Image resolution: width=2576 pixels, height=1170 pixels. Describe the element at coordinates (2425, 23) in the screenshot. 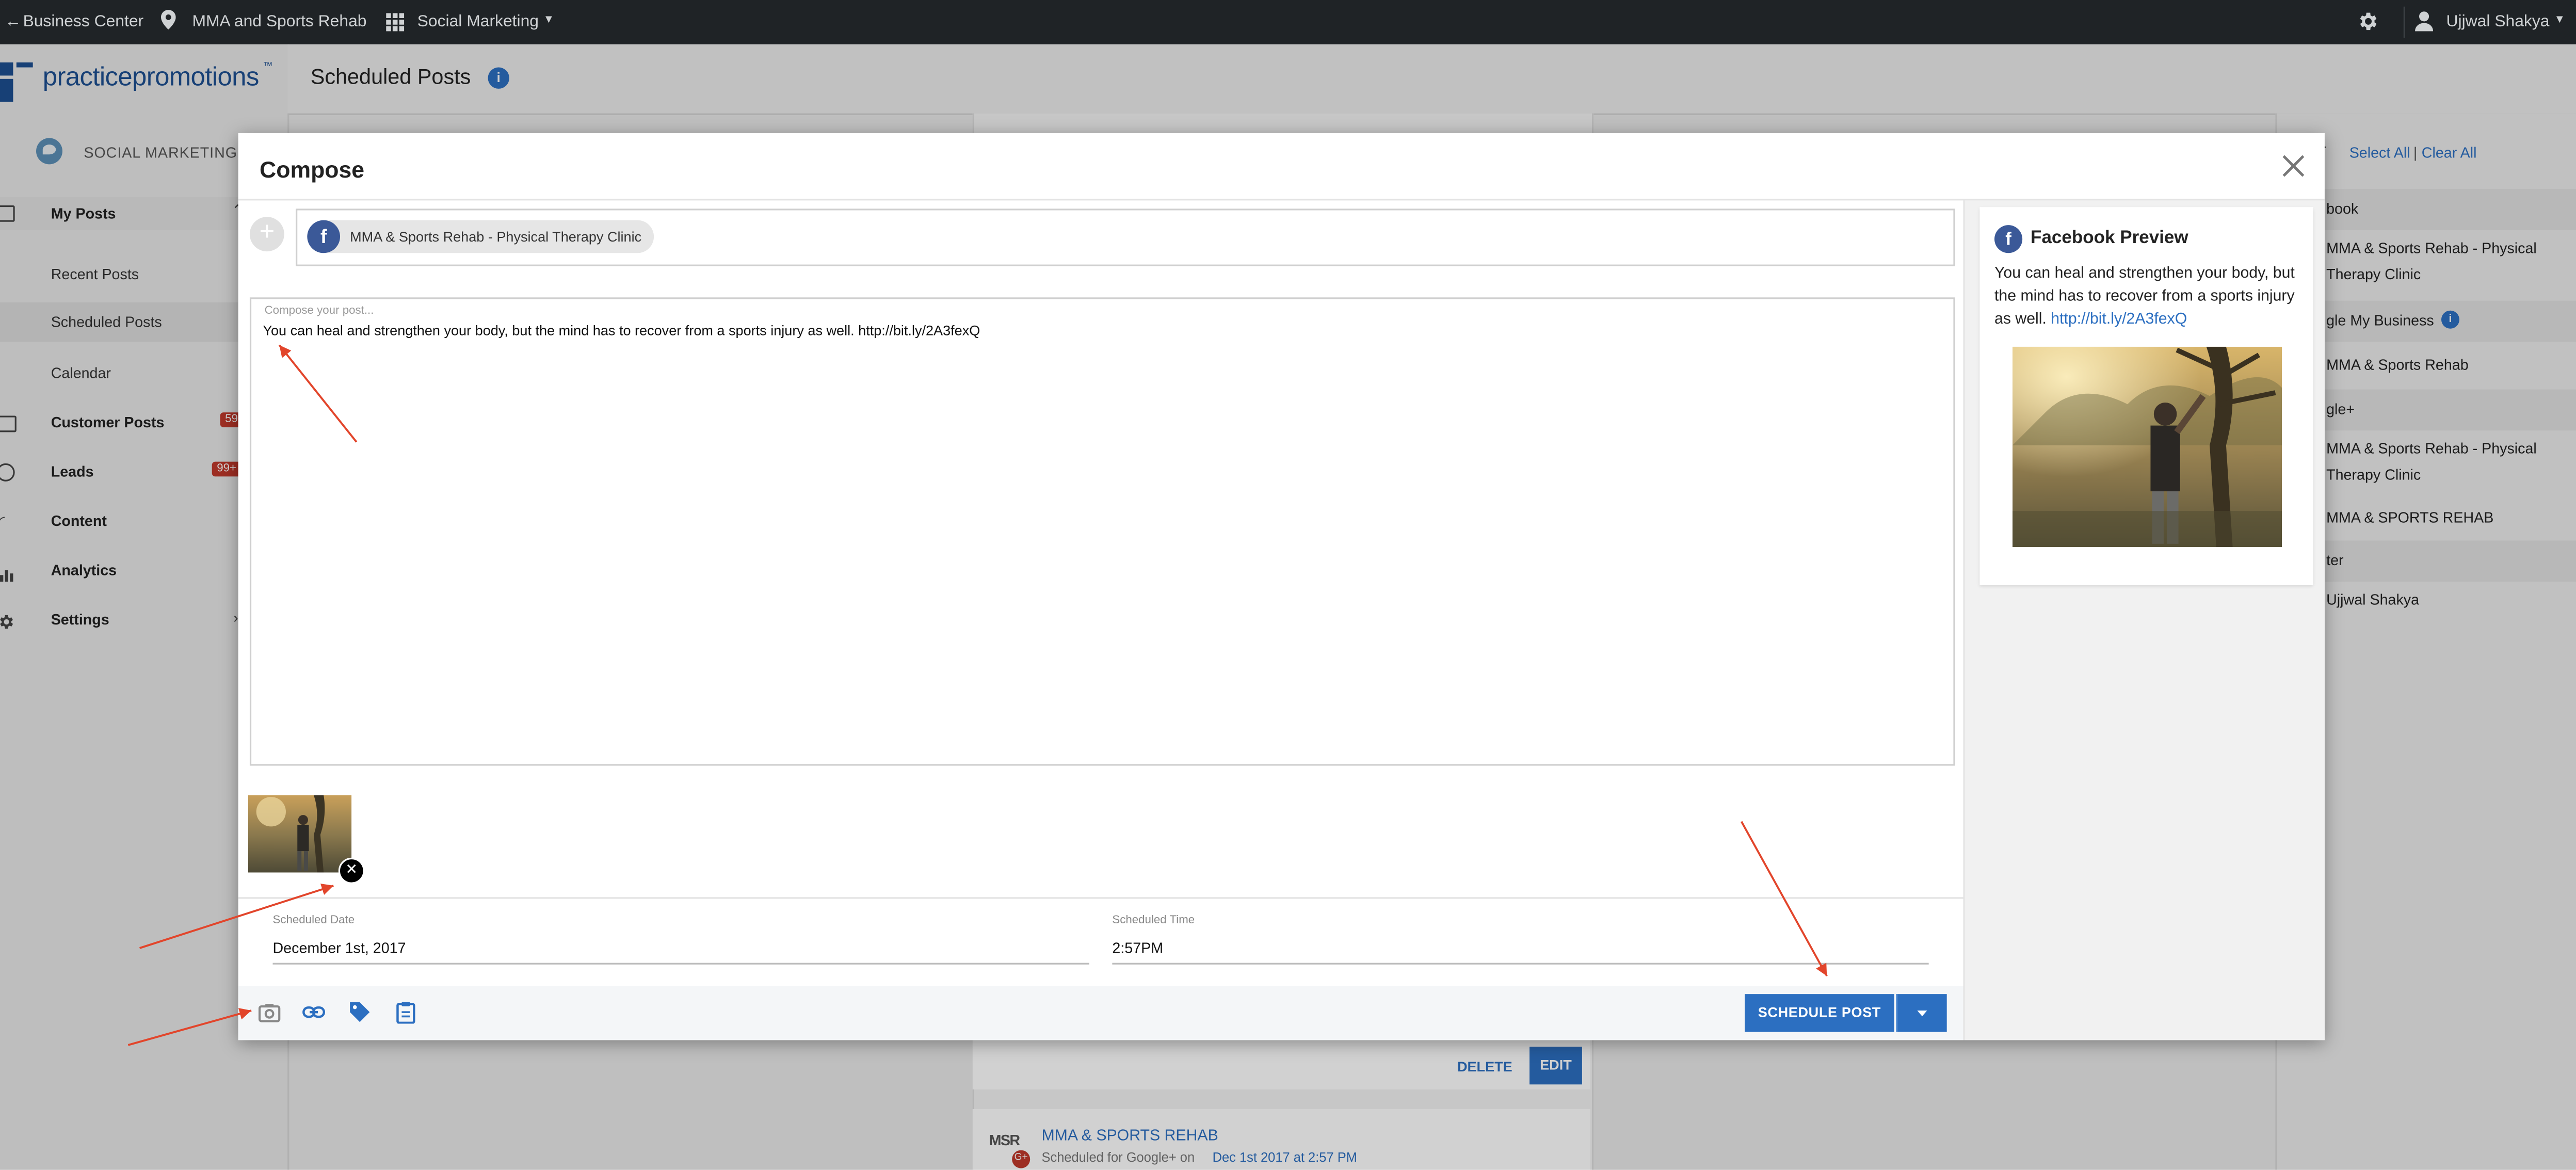

I see `user-icon` at that location.